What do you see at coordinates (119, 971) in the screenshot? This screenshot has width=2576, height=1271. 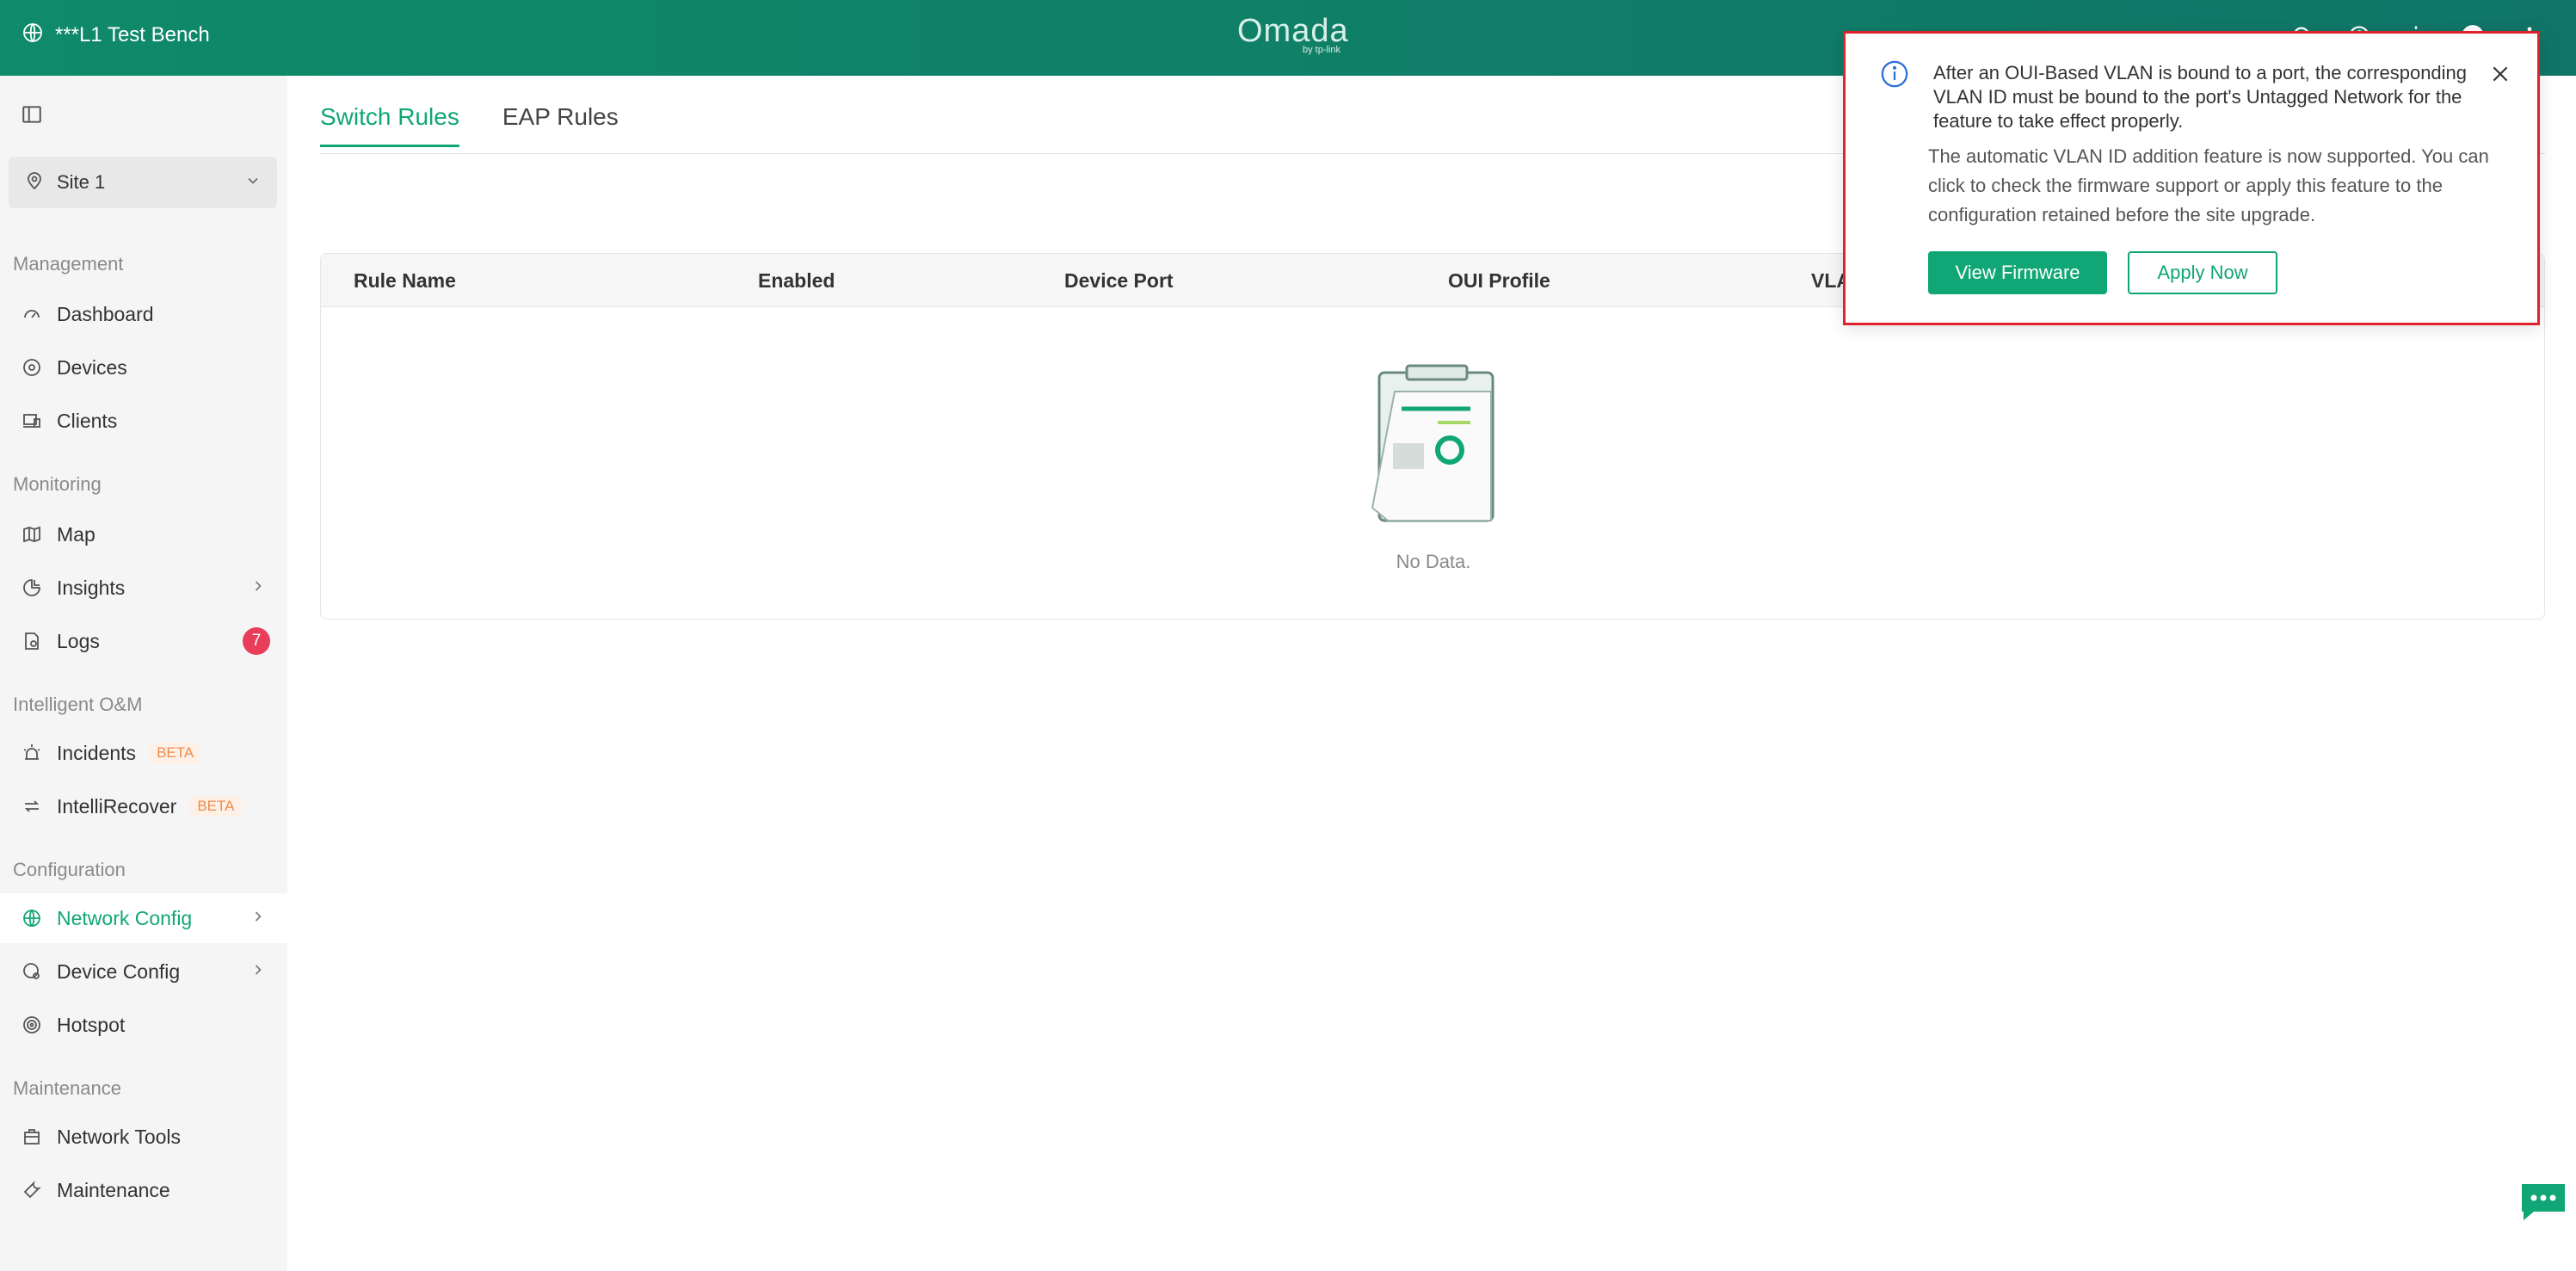 I see `sidebar-item-label: Device Config` at bounding box center [119, 971].